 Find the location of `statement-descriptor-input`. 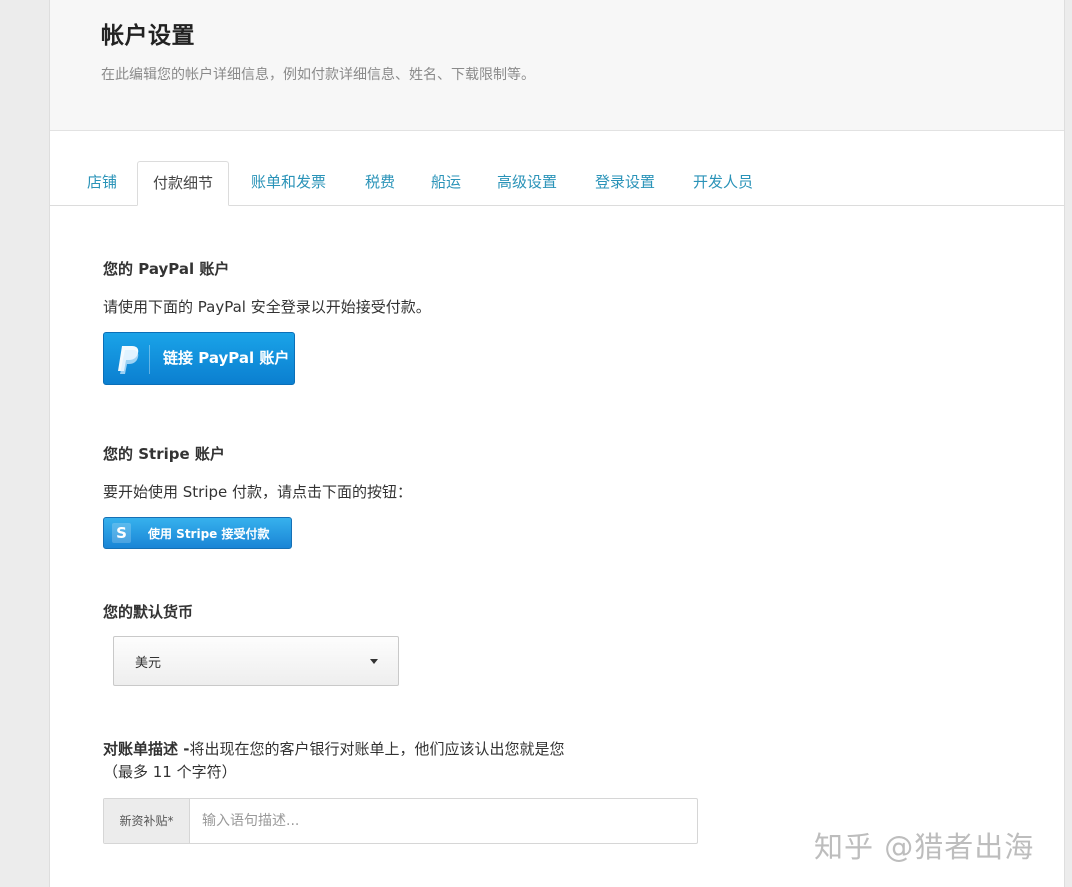

statement-descriptor-input is located at coordinates (443, 821).